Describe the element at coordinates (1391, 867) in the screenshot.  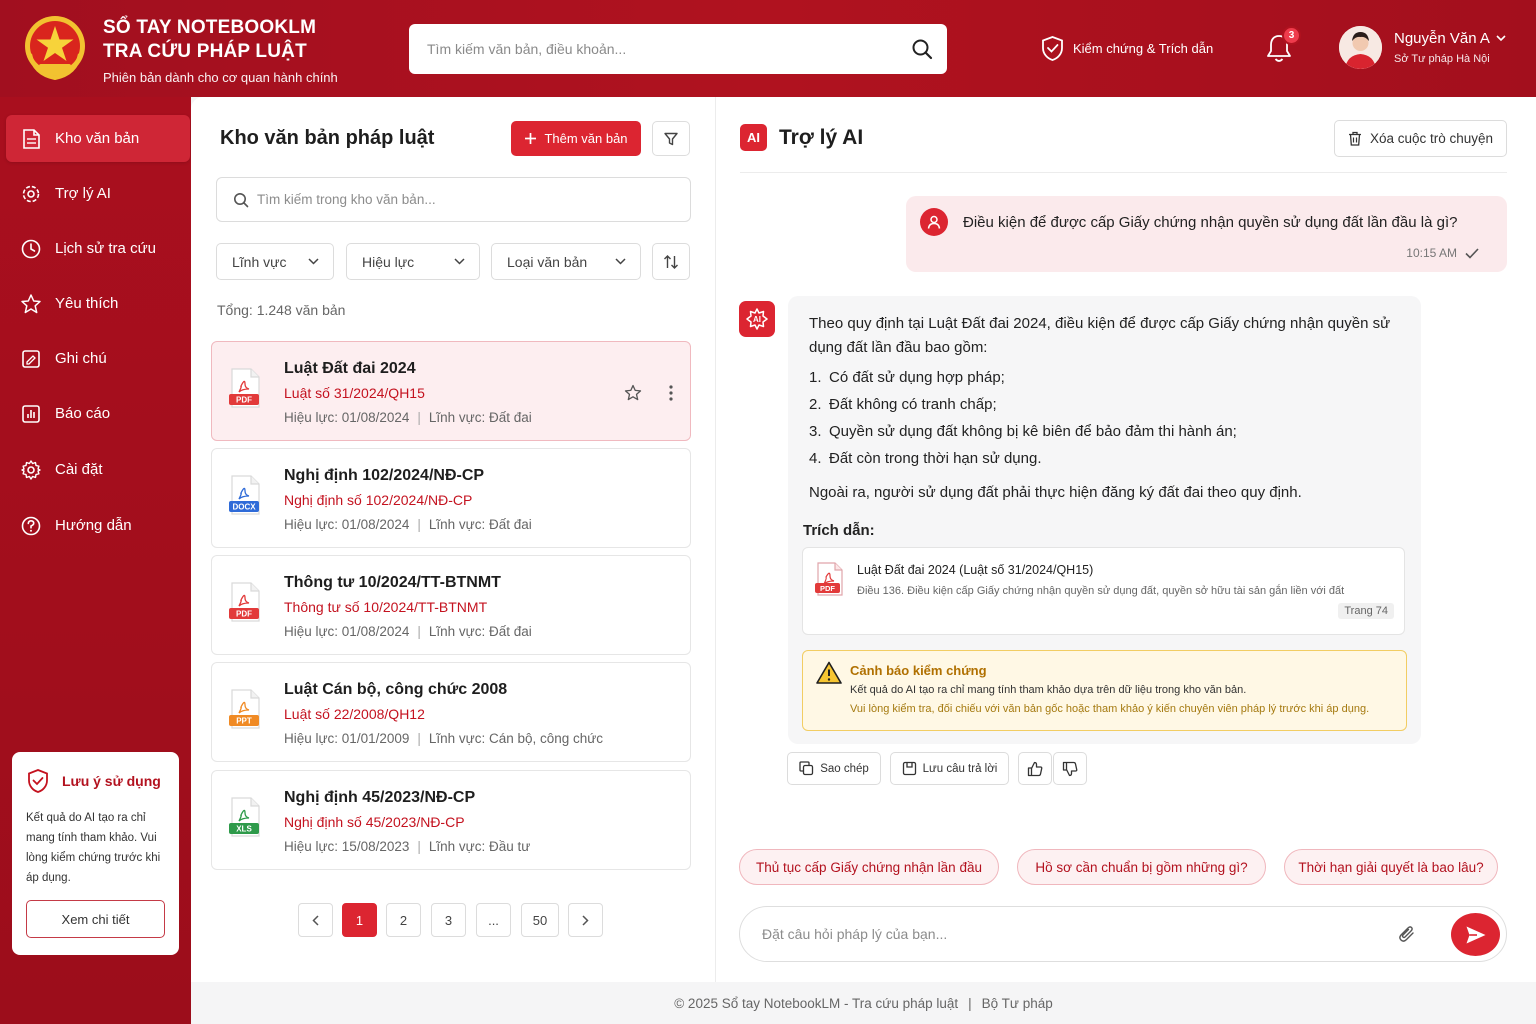
I see `suggestion-chip: Thời hạn giải quyết là bao lâu?` at that location.